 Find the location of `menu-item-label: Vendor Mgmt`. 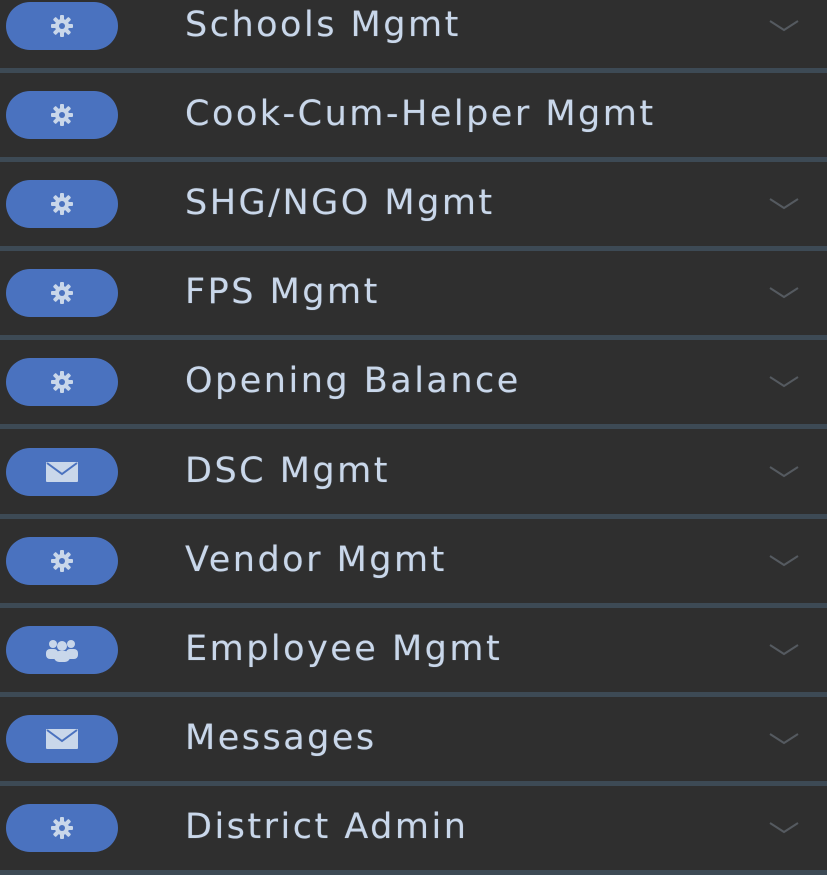

menu-item-label: Vendor Mgmt is located at coordinates (316, 559).